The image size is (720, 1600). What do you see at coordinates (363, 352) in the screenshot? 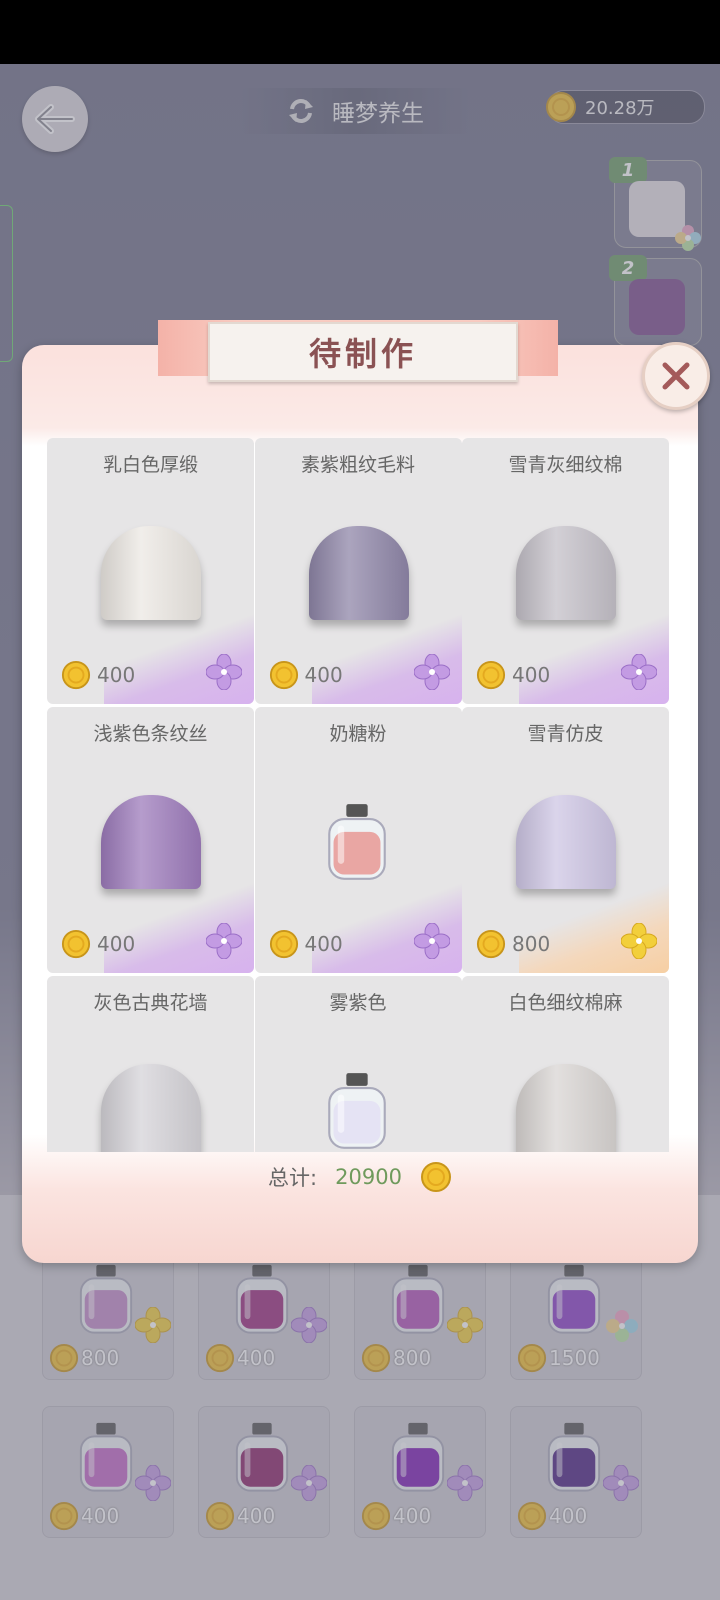
I see `modal-title: 待制作` at bounding box center [363, 352].